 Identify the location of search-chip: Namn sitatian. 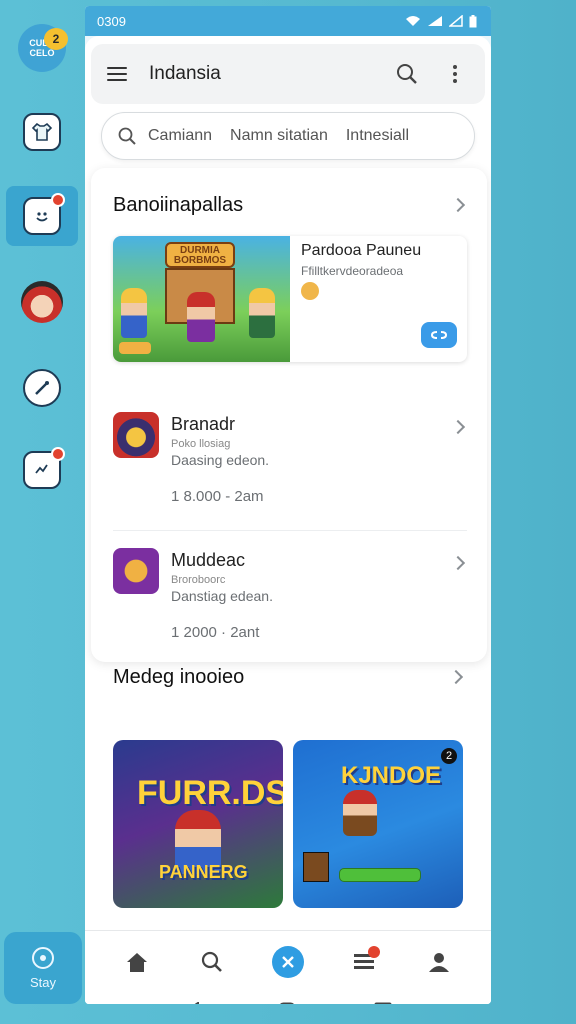
(279, 136).